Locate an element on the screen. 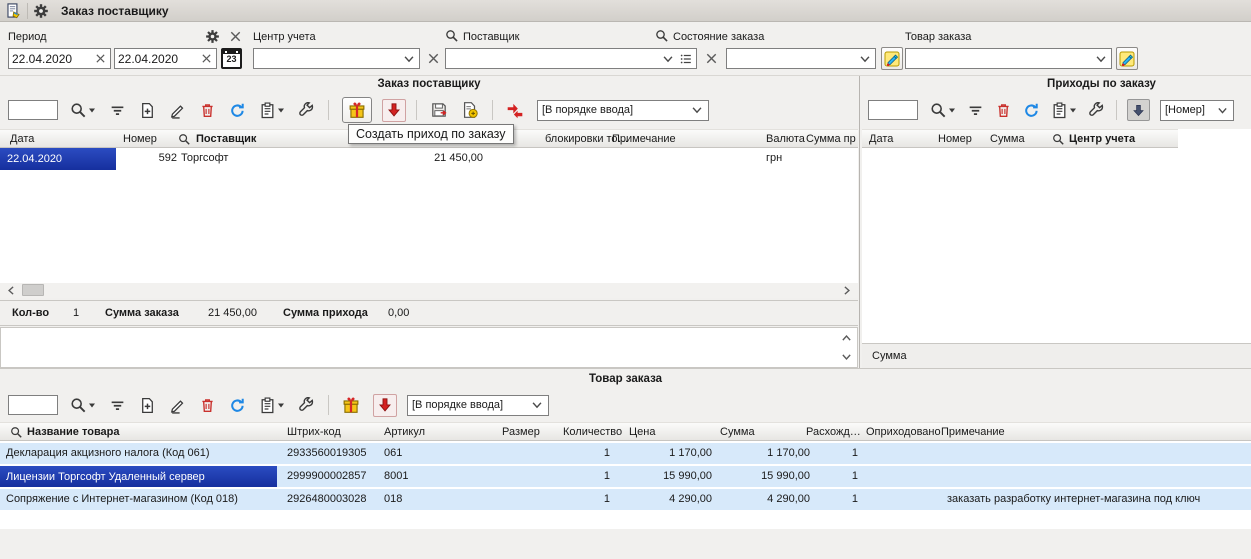  order-state-filter-select is located at coordinates (801, 58).